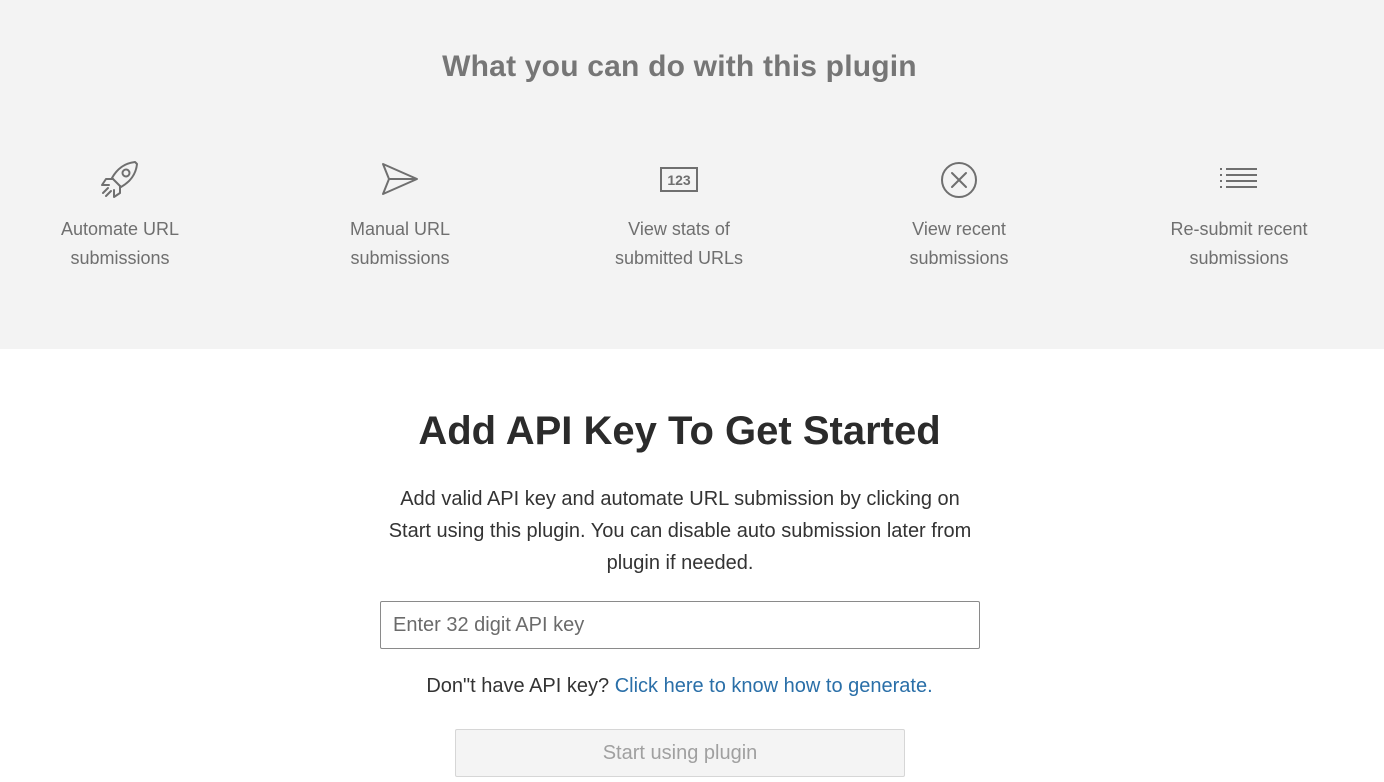 This screenshot has width=1384, height=782. Describe the element at coordinates (1239, 180) in the screenshot. I see `list-icon` at that location.